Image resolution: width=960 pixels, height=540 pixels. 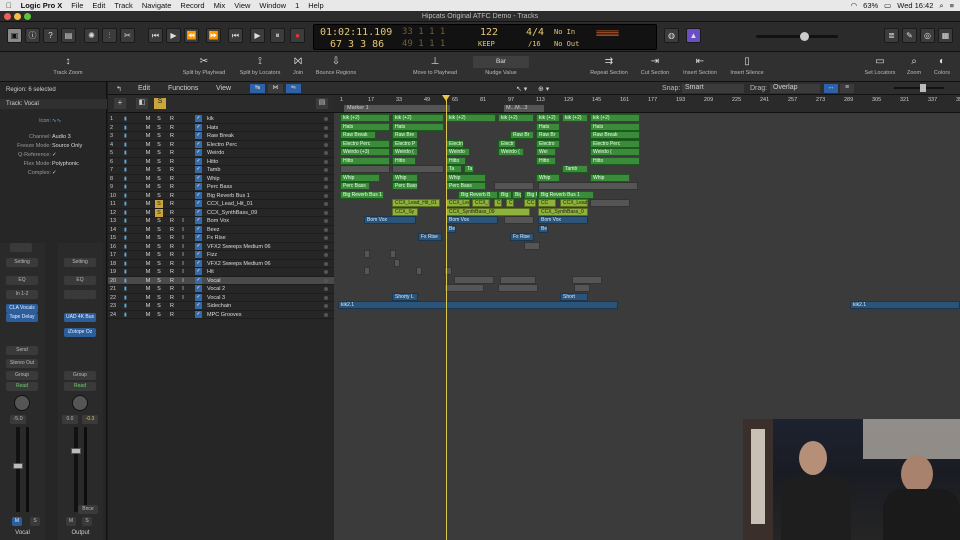 I want to click on fast-forward-button: ⏩, so click(x=213, y=35).